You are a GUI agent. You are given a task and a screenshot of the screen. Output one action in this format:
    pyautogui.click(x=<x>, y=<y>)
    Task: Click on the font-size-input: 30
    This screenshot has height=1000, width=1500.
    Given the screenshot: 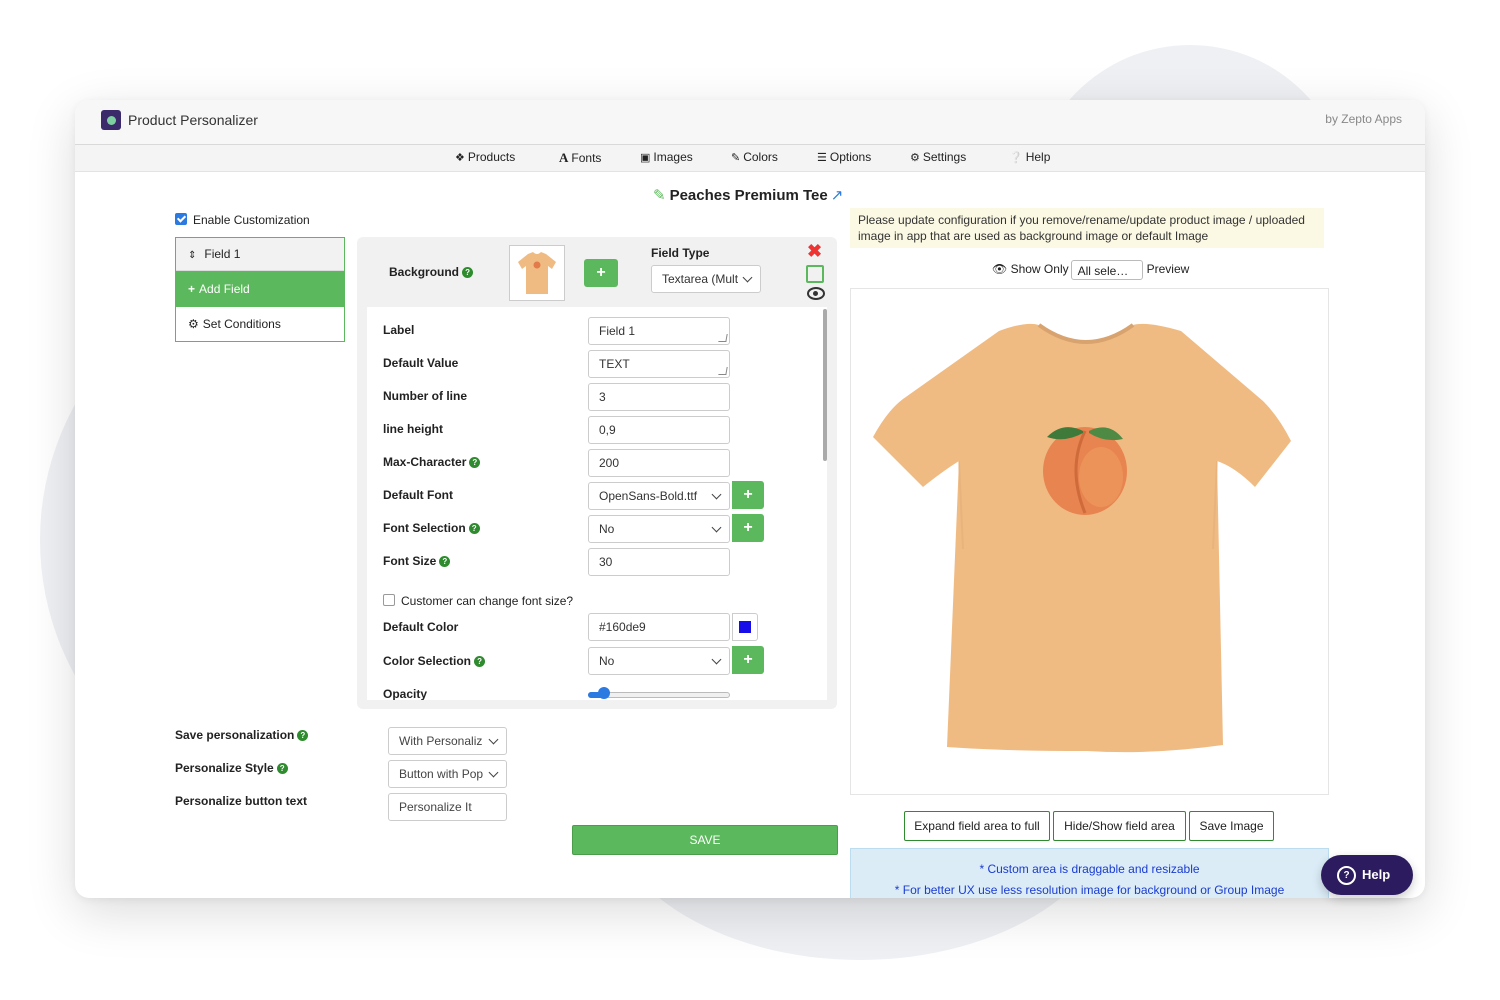 What is the action you would take?
    pyautogui.click(x=659, y=562)
    